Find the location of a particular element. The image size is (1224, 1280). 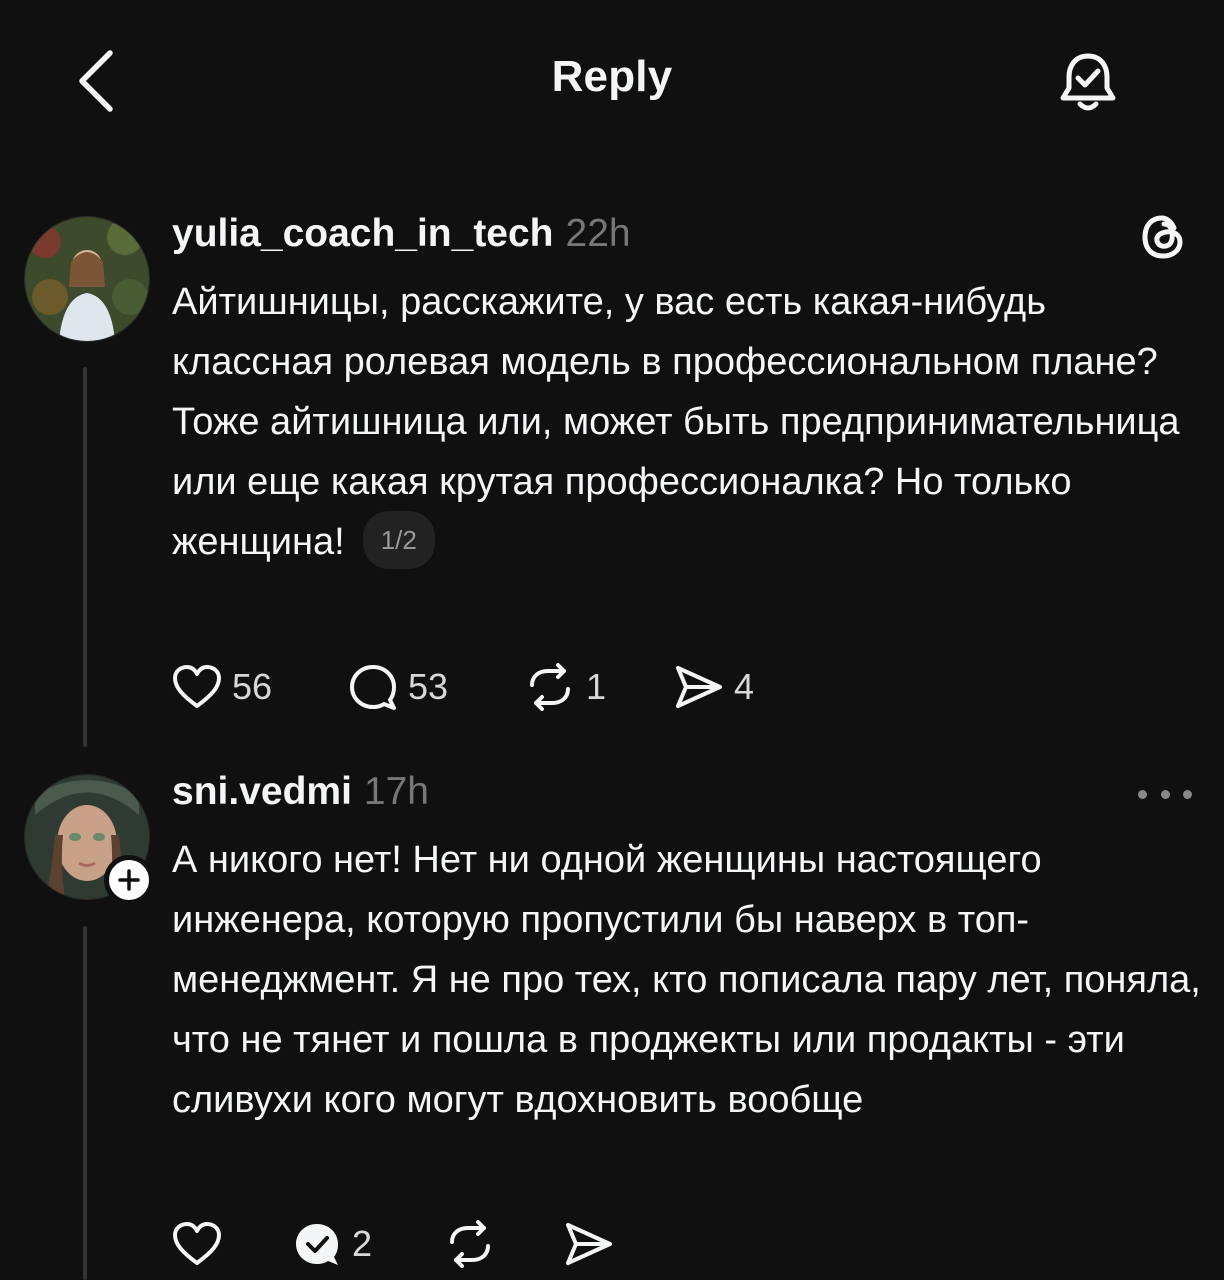

share-button: 4 is located at coordinates (734, 687).